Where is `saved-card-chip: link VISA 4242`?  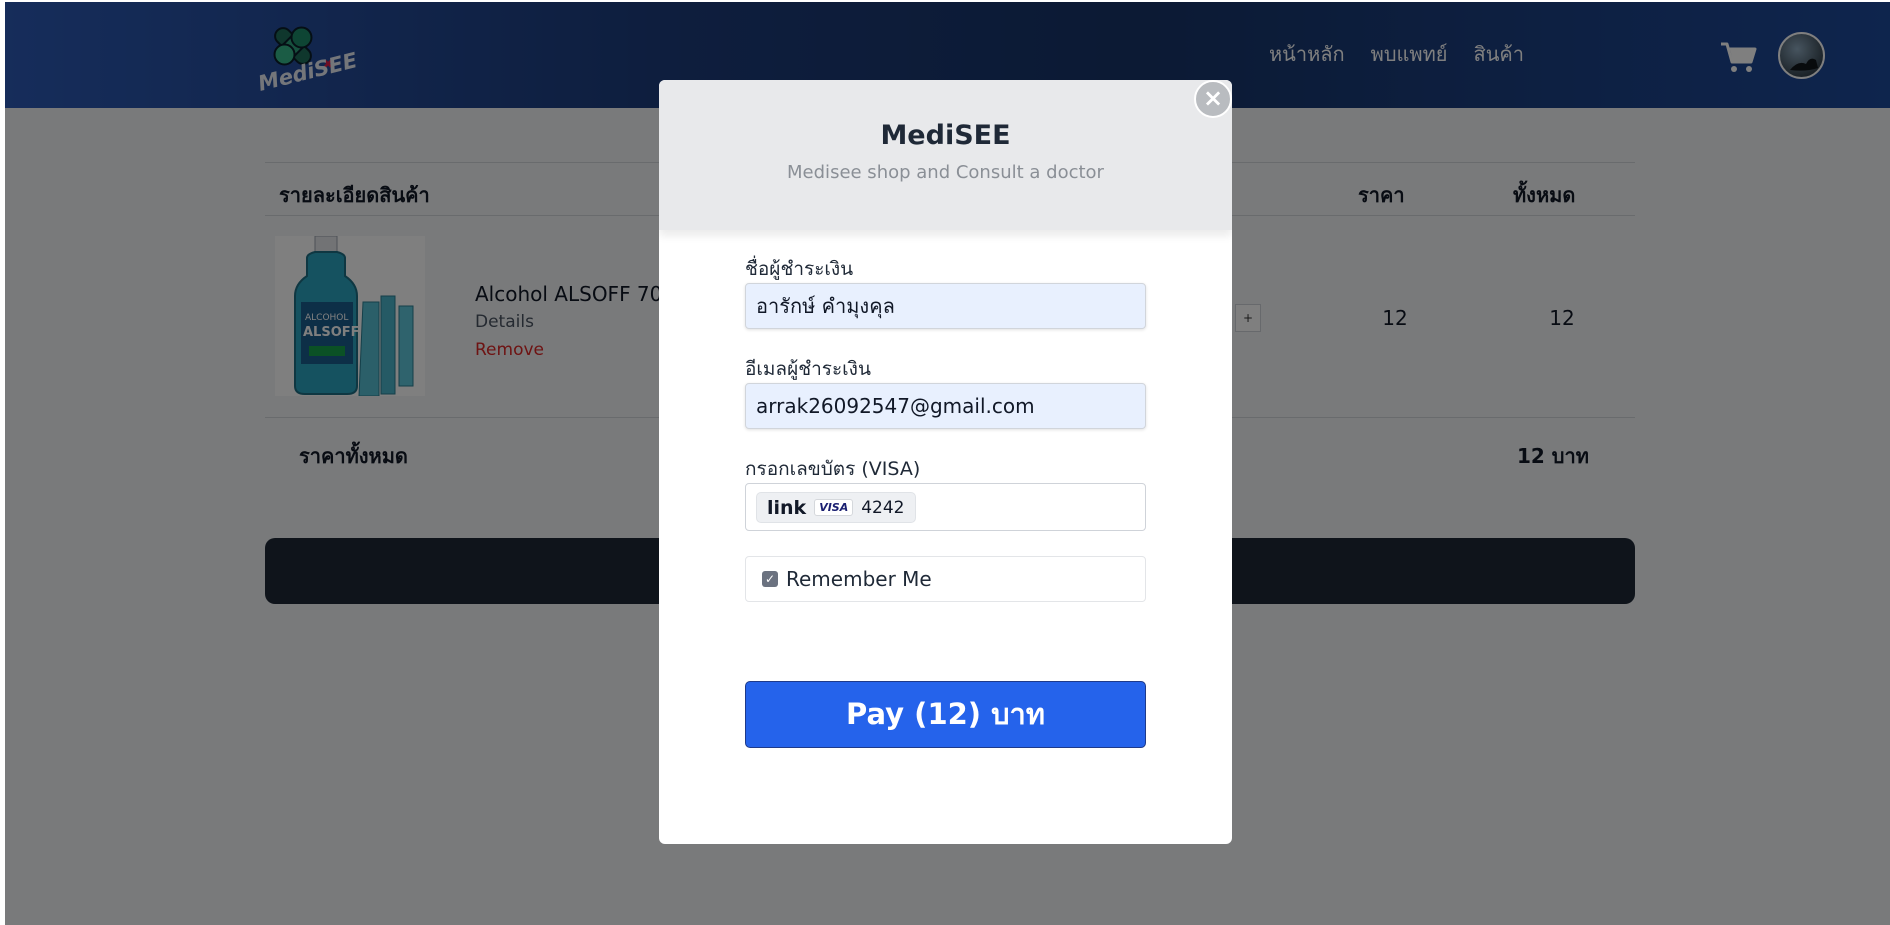 saved-card-chip: link VISA 4242 is located at coordinates (836, 507).